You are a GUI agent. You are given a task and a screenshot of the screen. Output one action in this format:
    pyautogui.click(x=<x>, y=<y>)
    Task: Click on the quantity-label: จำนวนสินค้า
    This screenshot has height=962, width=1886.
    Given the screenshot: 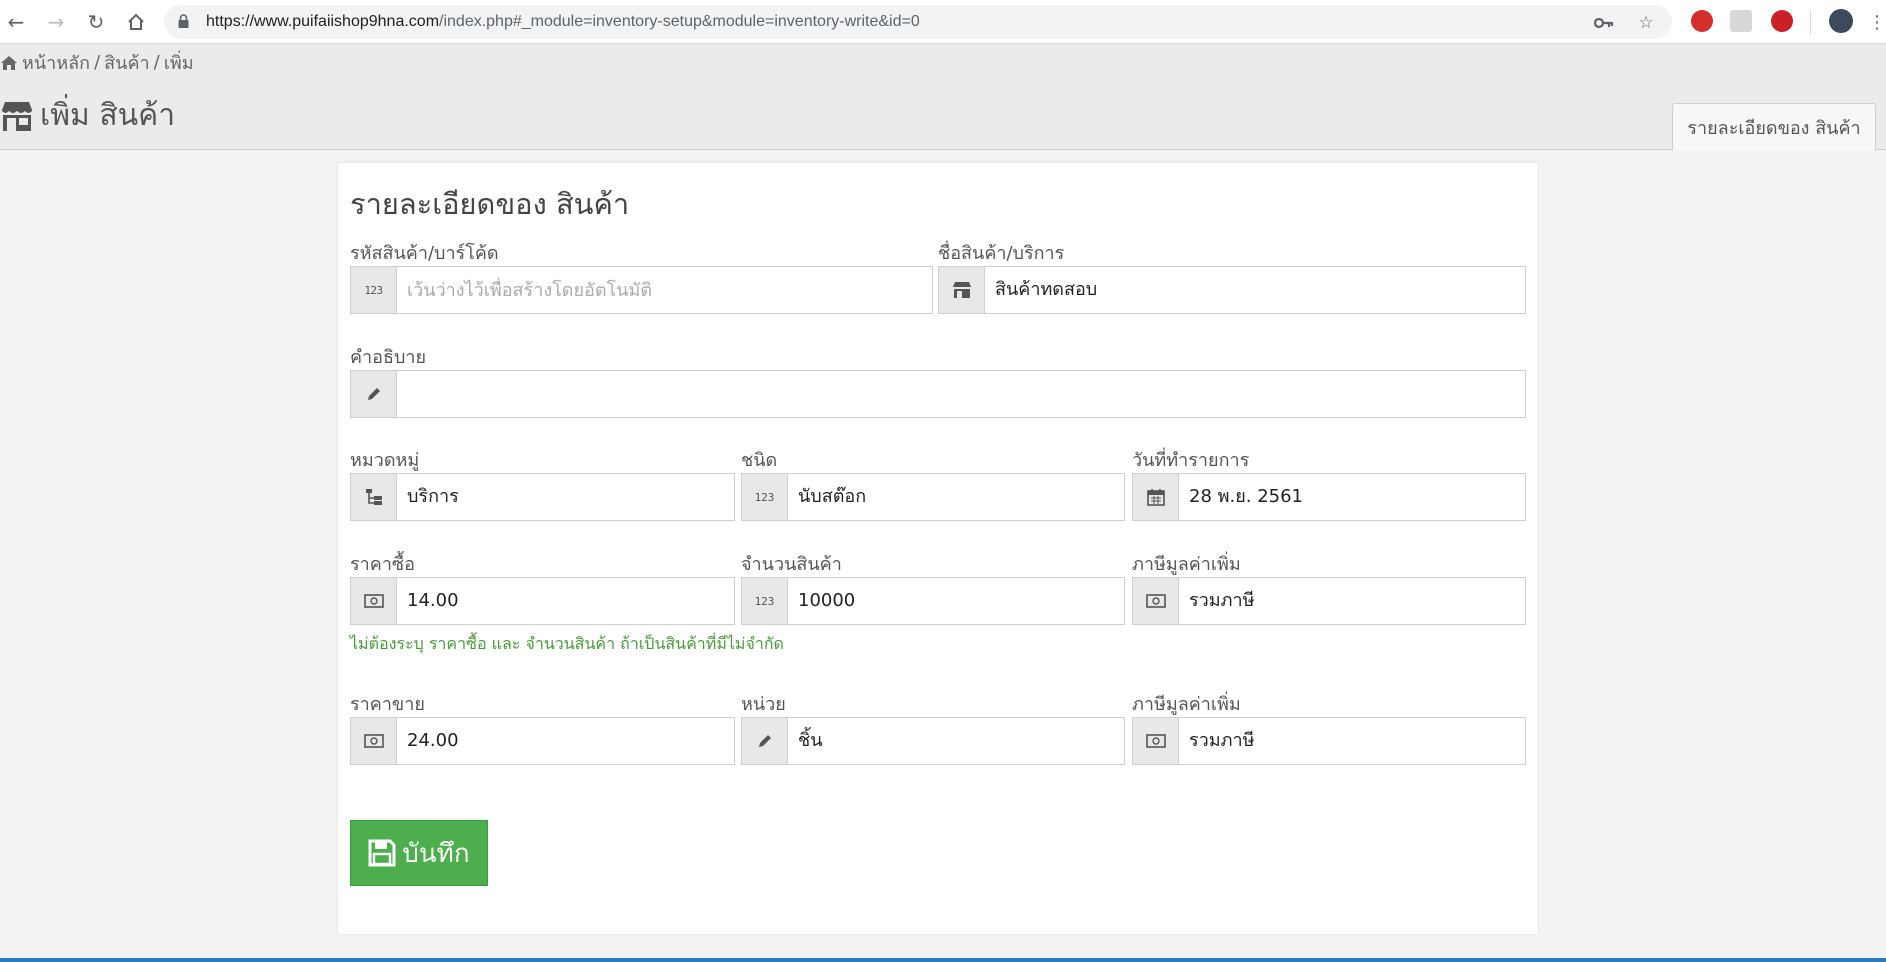 What is the action you would take?
    pyautogui.click(x=791, y=564)
    